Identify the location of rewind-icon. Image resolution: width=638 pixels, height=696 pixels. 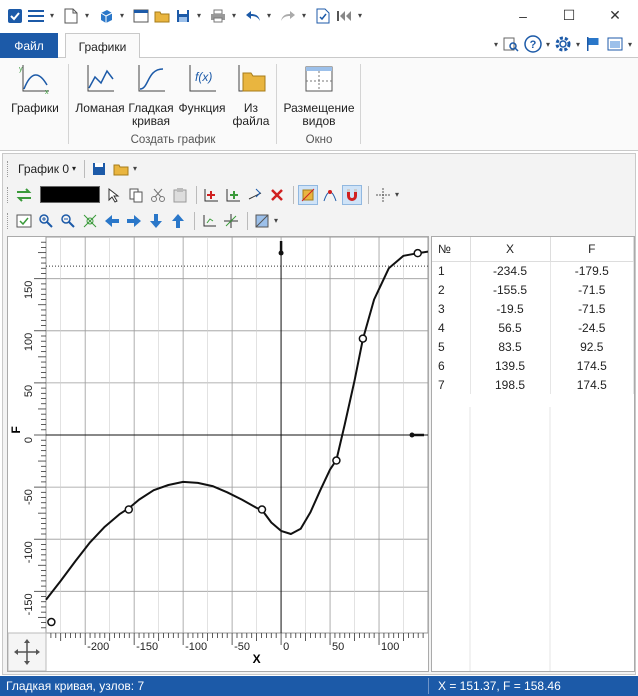
(344, 16).